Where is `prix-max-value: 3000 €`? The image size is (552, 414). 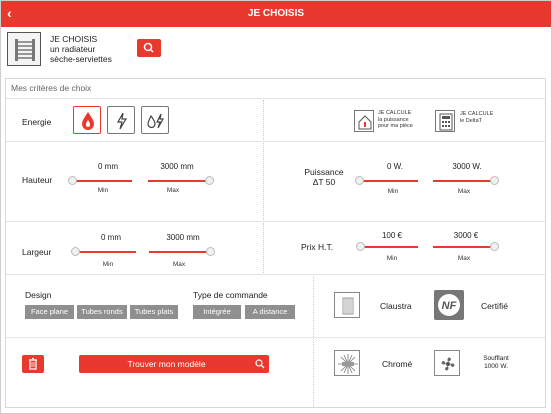 prix-max-value: 3000 € is located at coordinates (466, 235).